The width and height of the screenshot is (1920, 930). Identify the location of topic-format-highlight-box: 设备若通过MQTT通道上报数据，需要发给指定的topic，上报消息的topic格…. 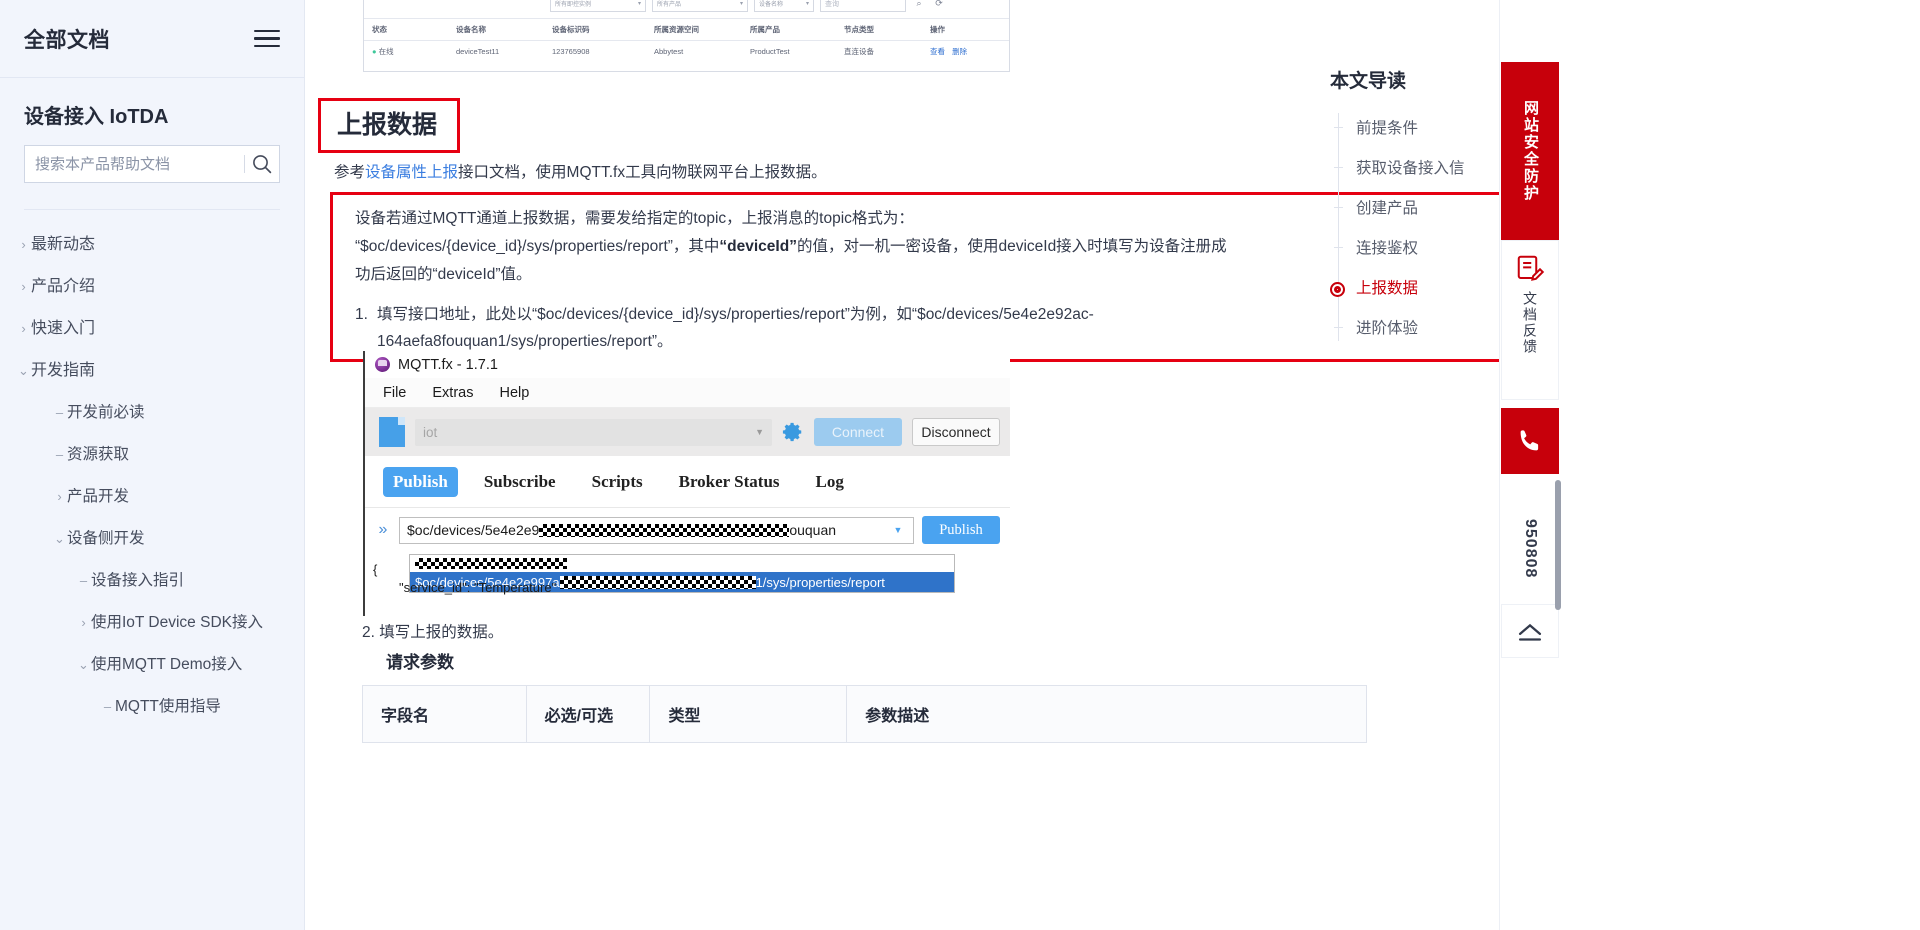
(915, 277).